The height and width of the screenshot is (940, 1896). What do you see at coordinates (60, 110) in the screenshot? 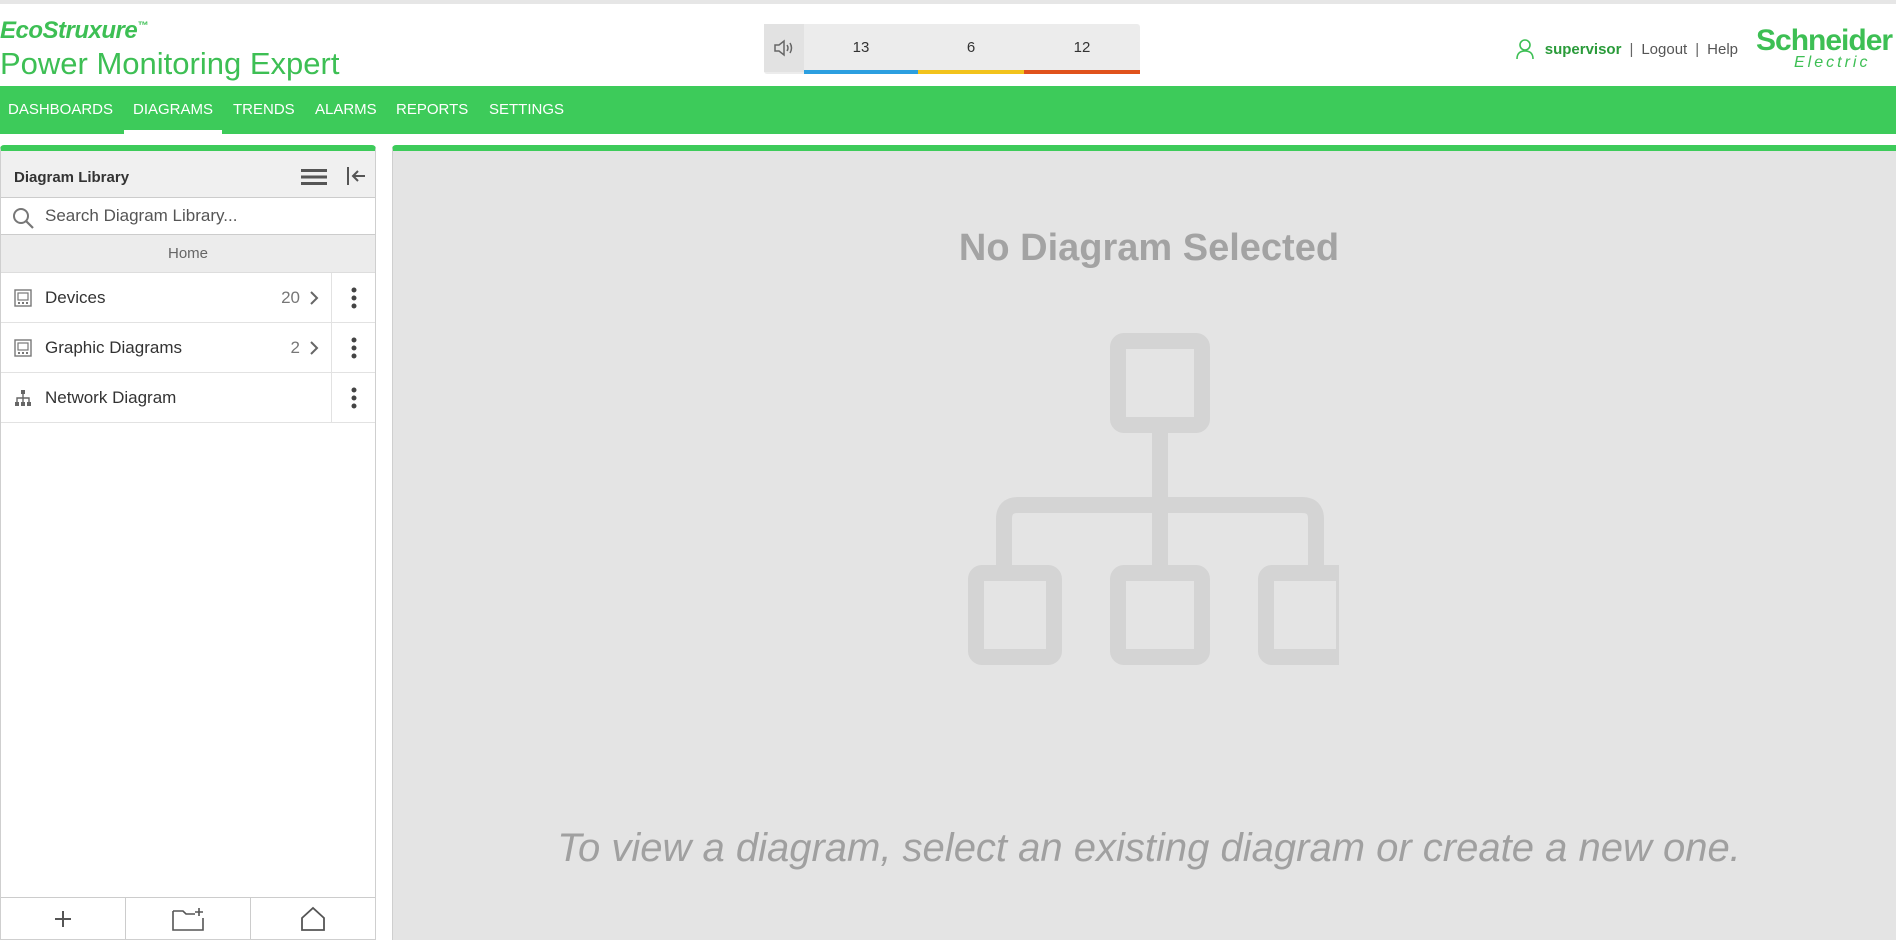
I see `nav-dashboards: DASHBOARDS` at bounding box center [60, 110].